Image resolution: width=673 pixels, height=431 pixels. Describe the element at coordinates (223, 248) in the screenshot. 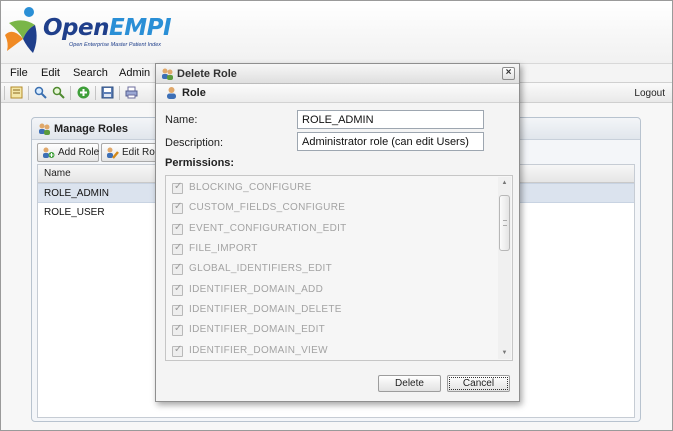

I see `permission-label: FILE_IMPORT` at that location.